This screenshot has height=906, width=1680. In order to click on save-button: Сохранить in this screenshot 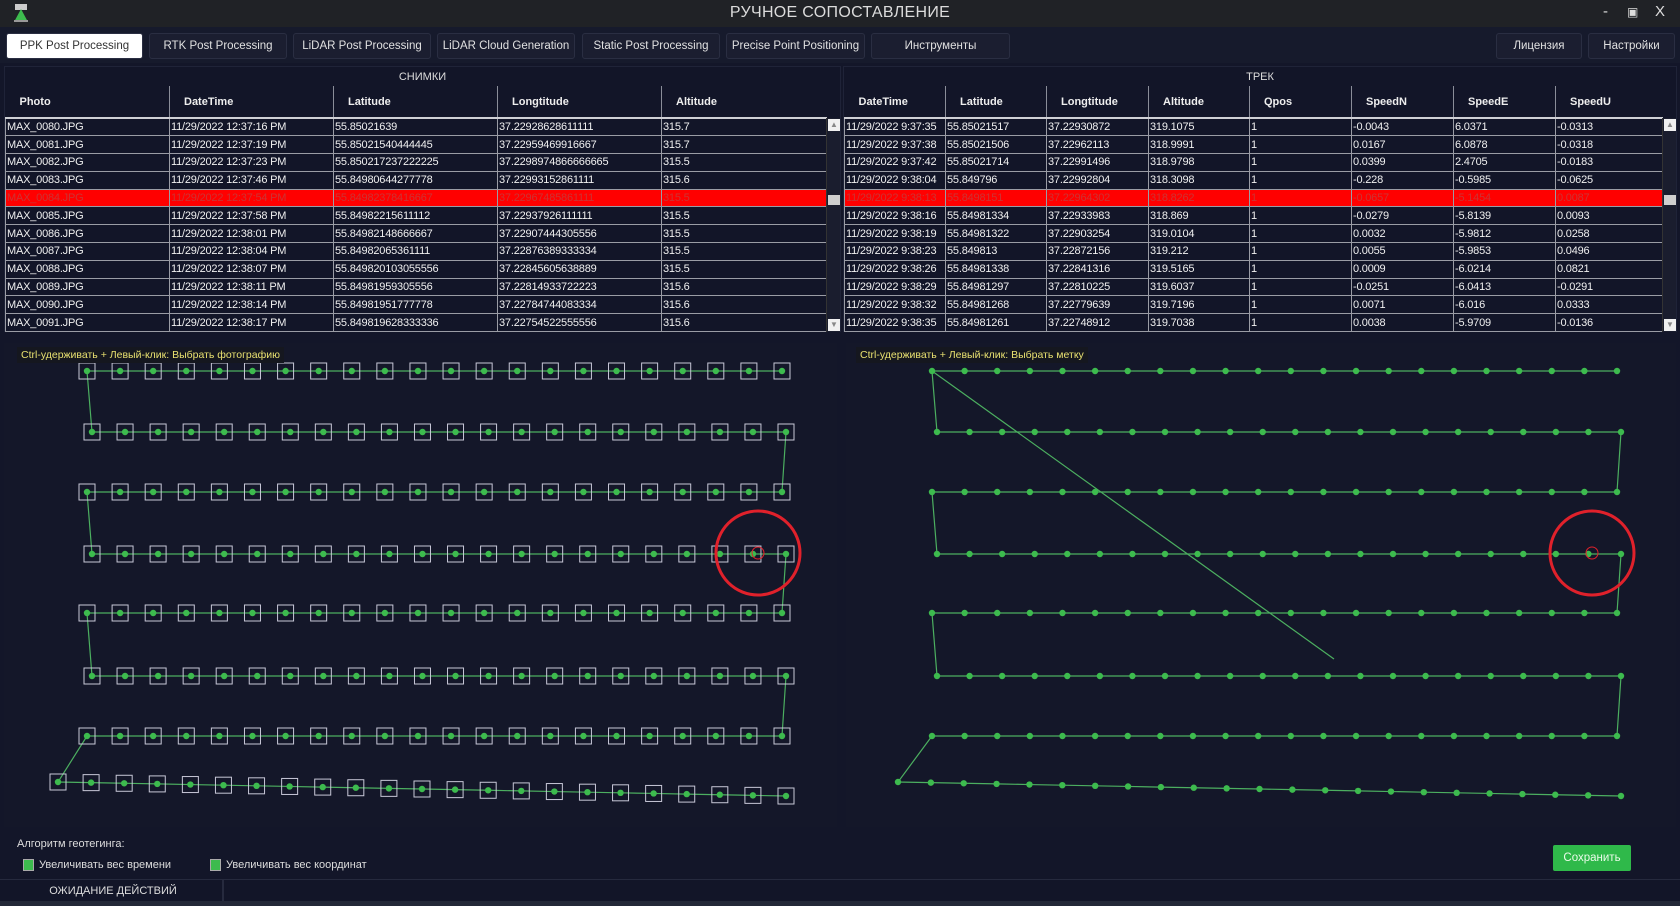, I will do `click(1592, 858)`.